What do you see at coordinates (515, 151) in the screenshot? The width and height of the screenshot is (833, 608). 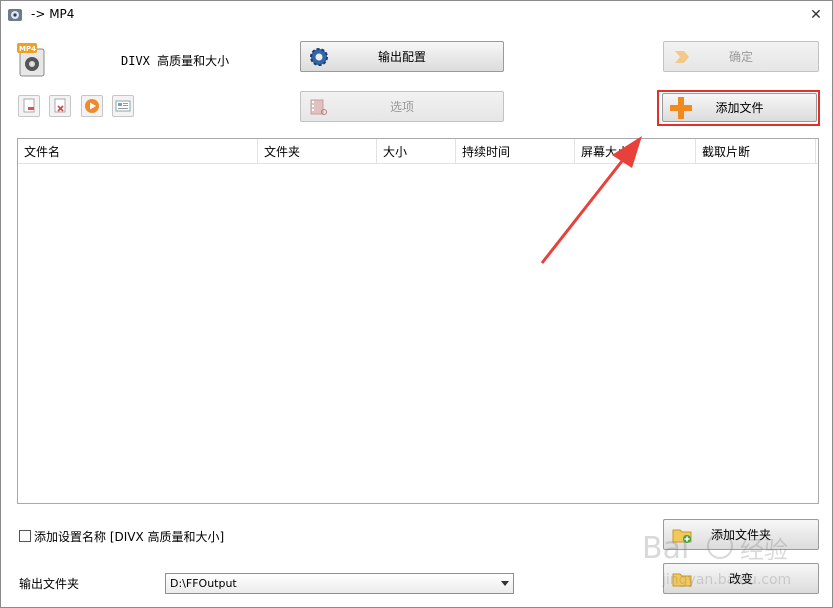 I see `column-duration: 持续时间` at bounding box center [515, 151].